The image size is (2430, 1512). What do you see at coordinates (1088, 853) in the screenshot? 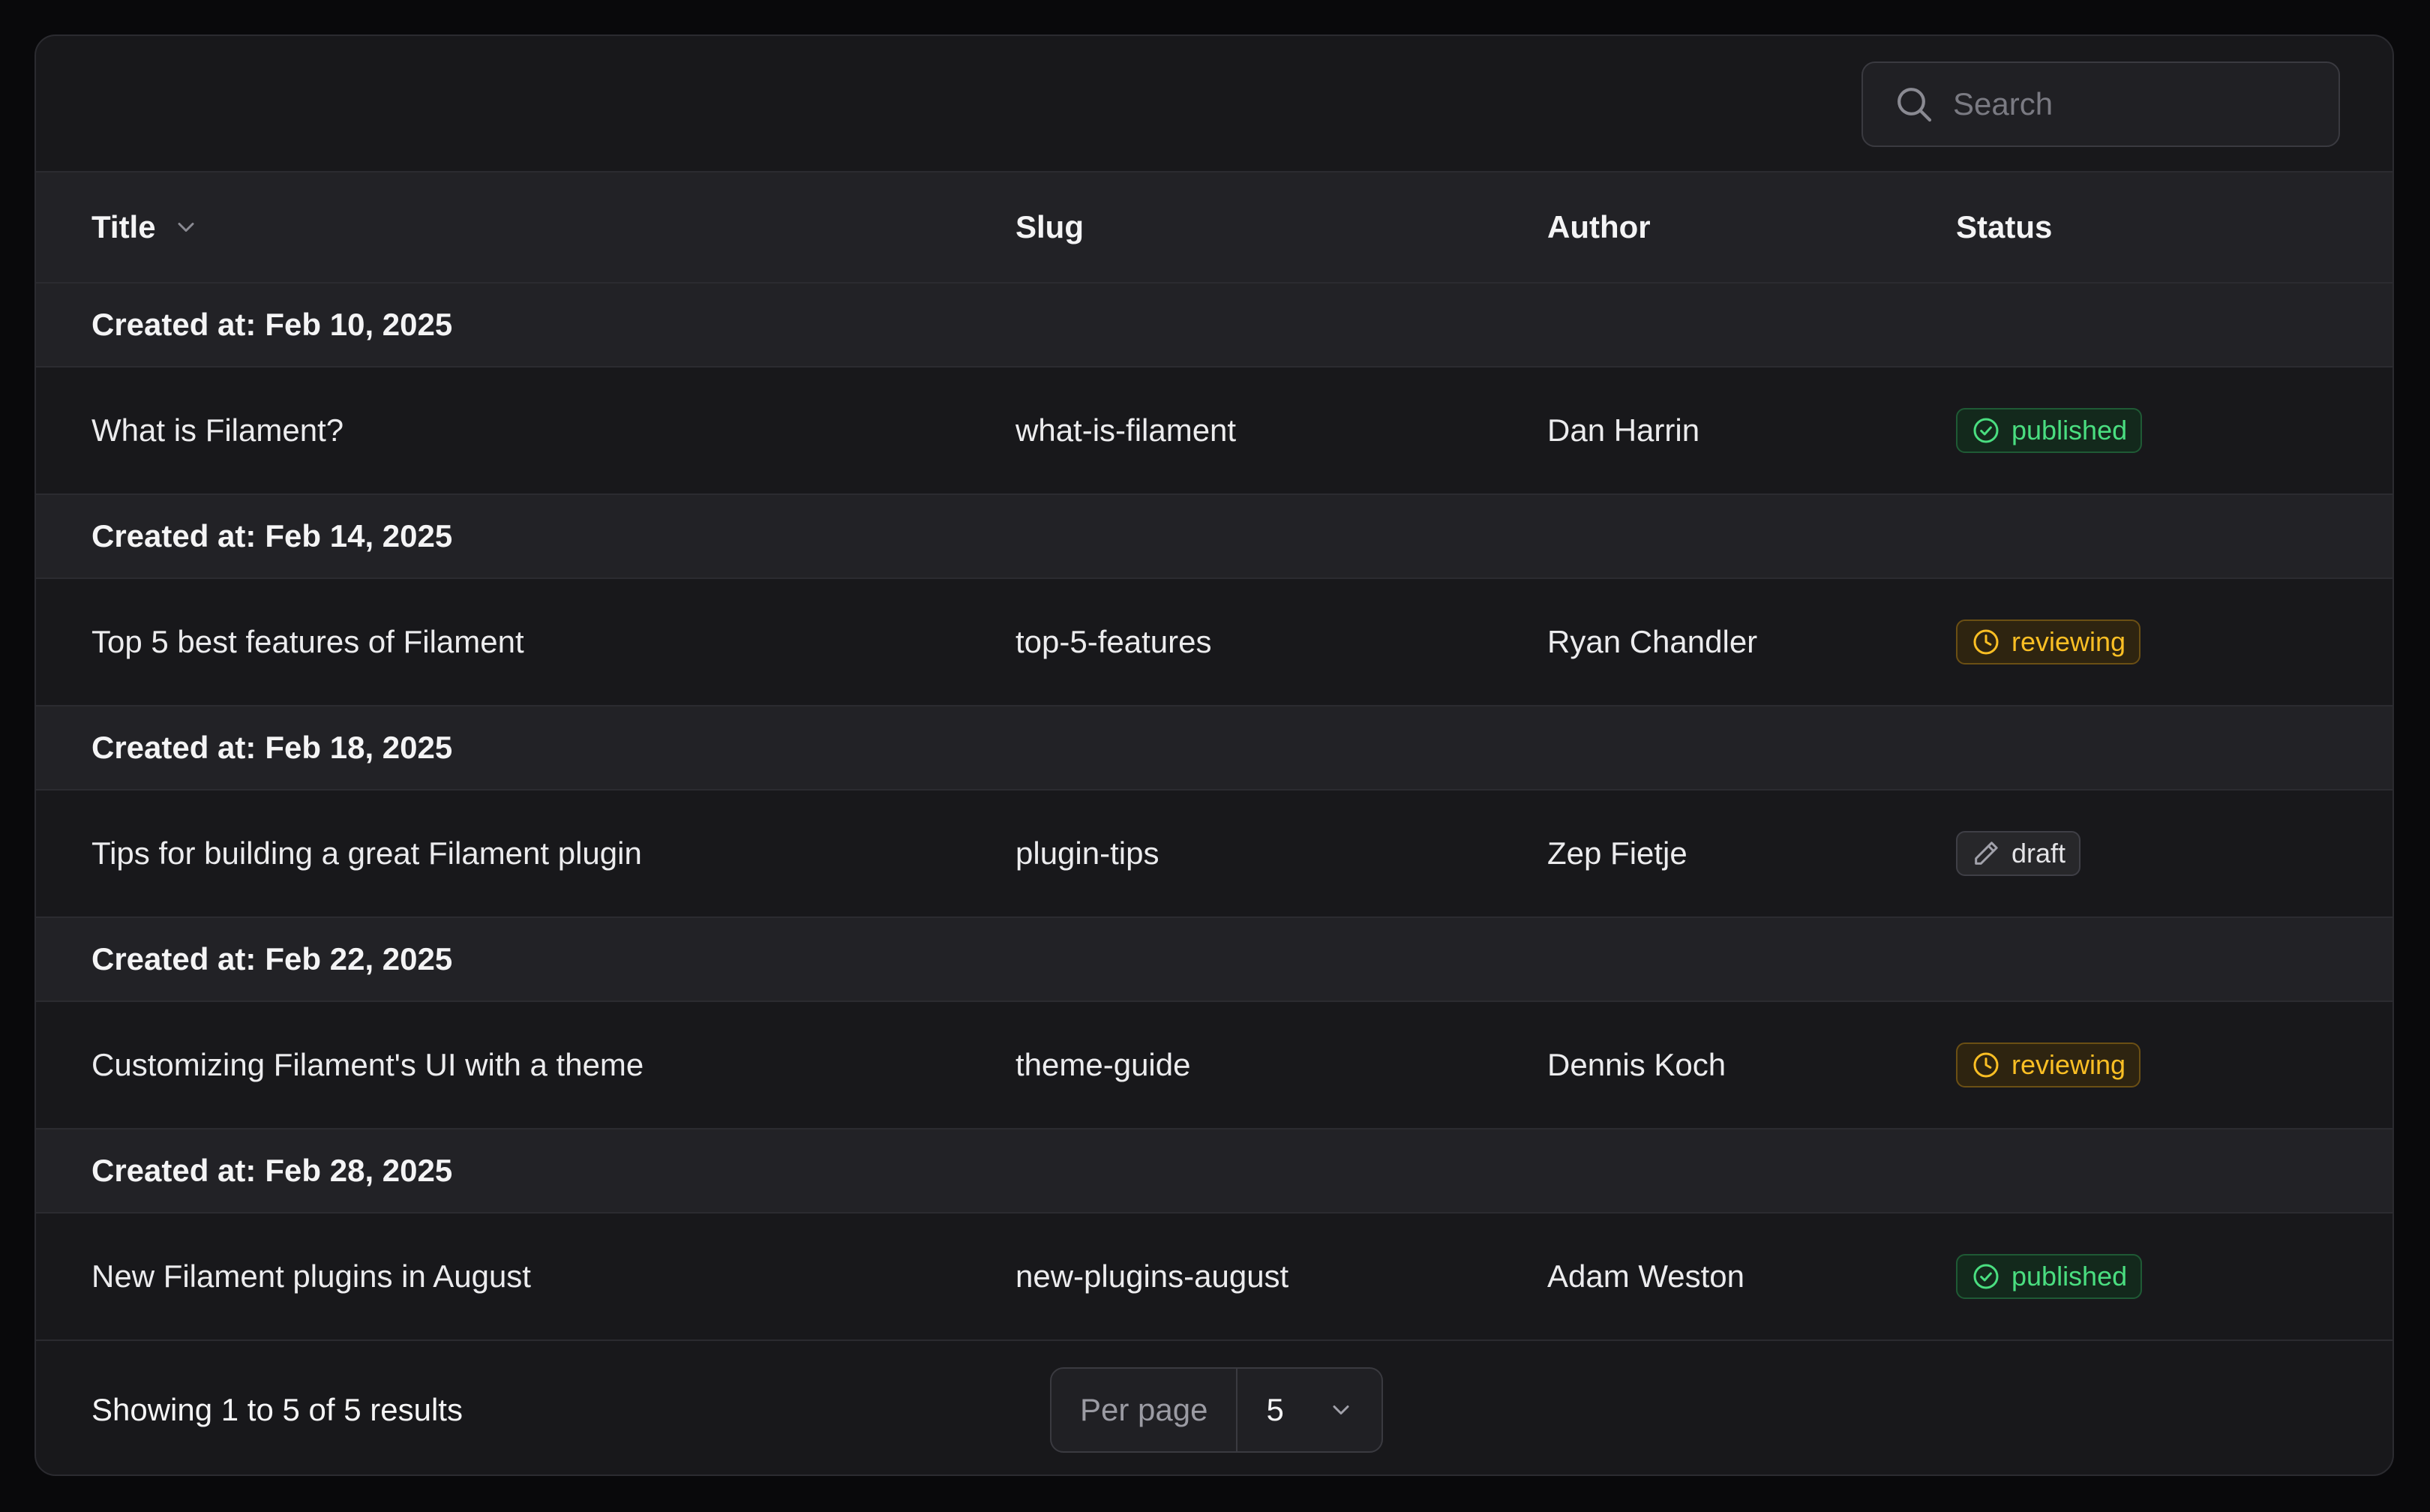
I see `cell-slug: plugin-tips` at bounding box center [1088, 853].